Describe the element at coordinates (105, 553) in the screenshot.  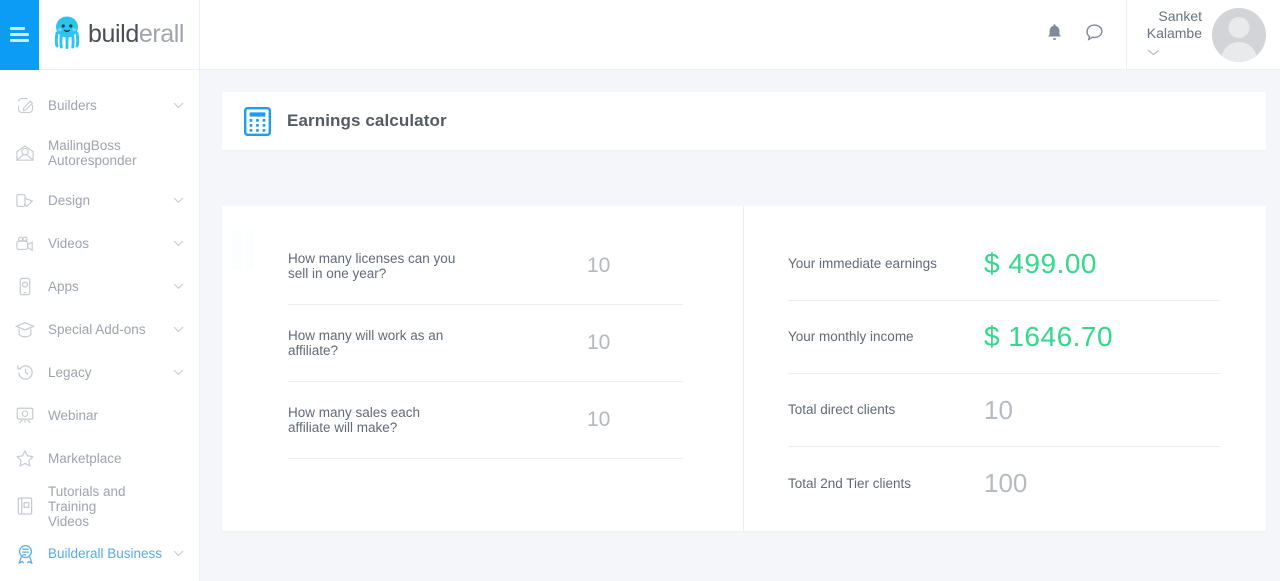
I see `sidebar-item-label: Builderall Business` at that location.